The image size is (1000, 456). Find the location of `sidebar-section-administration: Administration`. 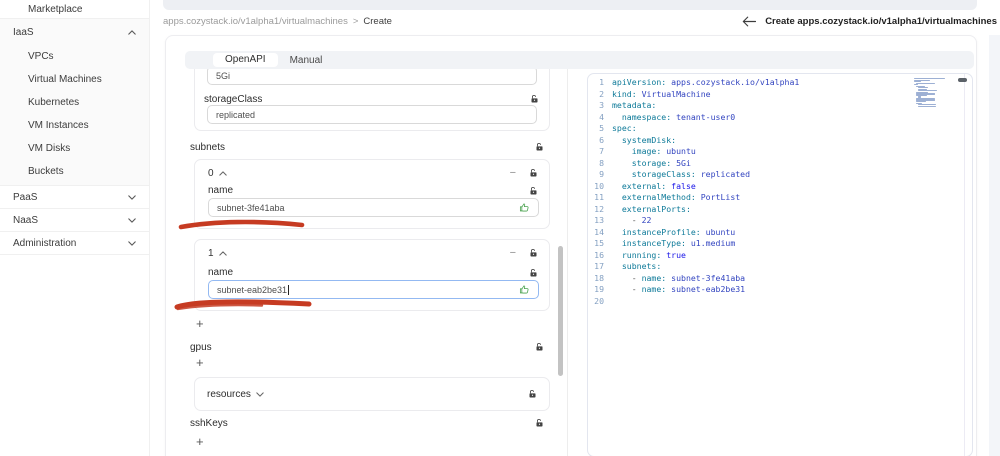

sidebar-section-administration: Administration is located at coordinates (74, 243).